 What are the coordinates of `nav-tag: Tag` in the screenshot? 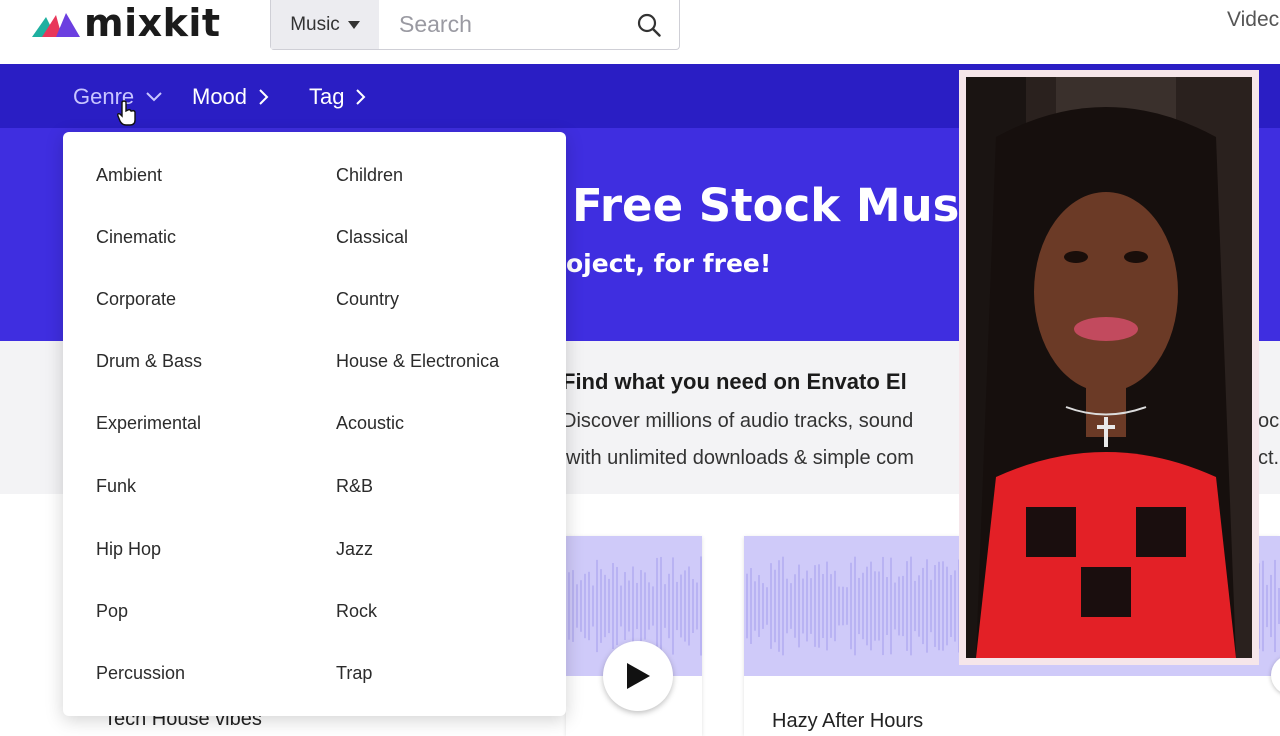 It's located at (337, 97).